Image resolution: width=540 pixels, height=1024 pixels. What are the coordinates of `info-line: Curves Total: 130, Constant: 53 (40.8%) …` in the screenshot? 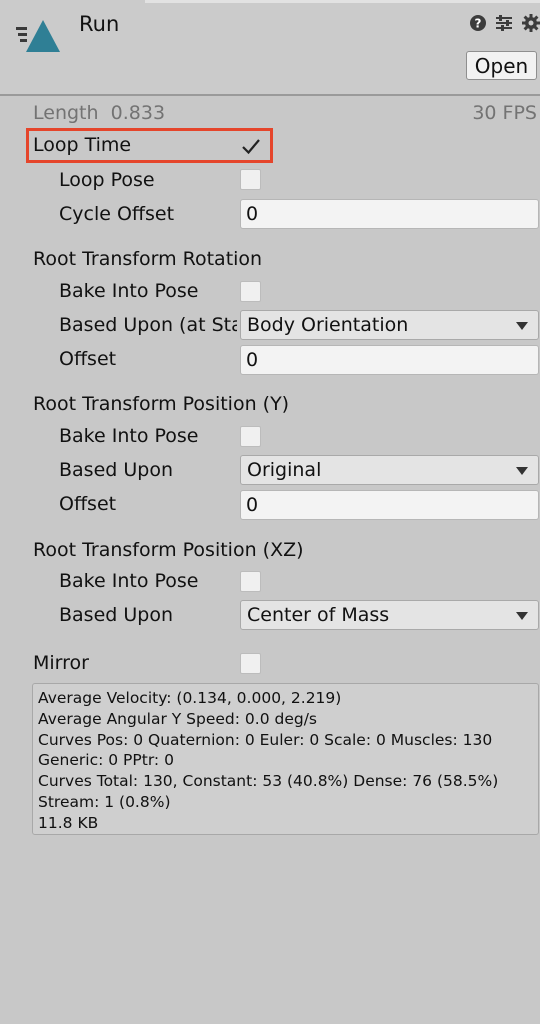 It's located at (268, 781).